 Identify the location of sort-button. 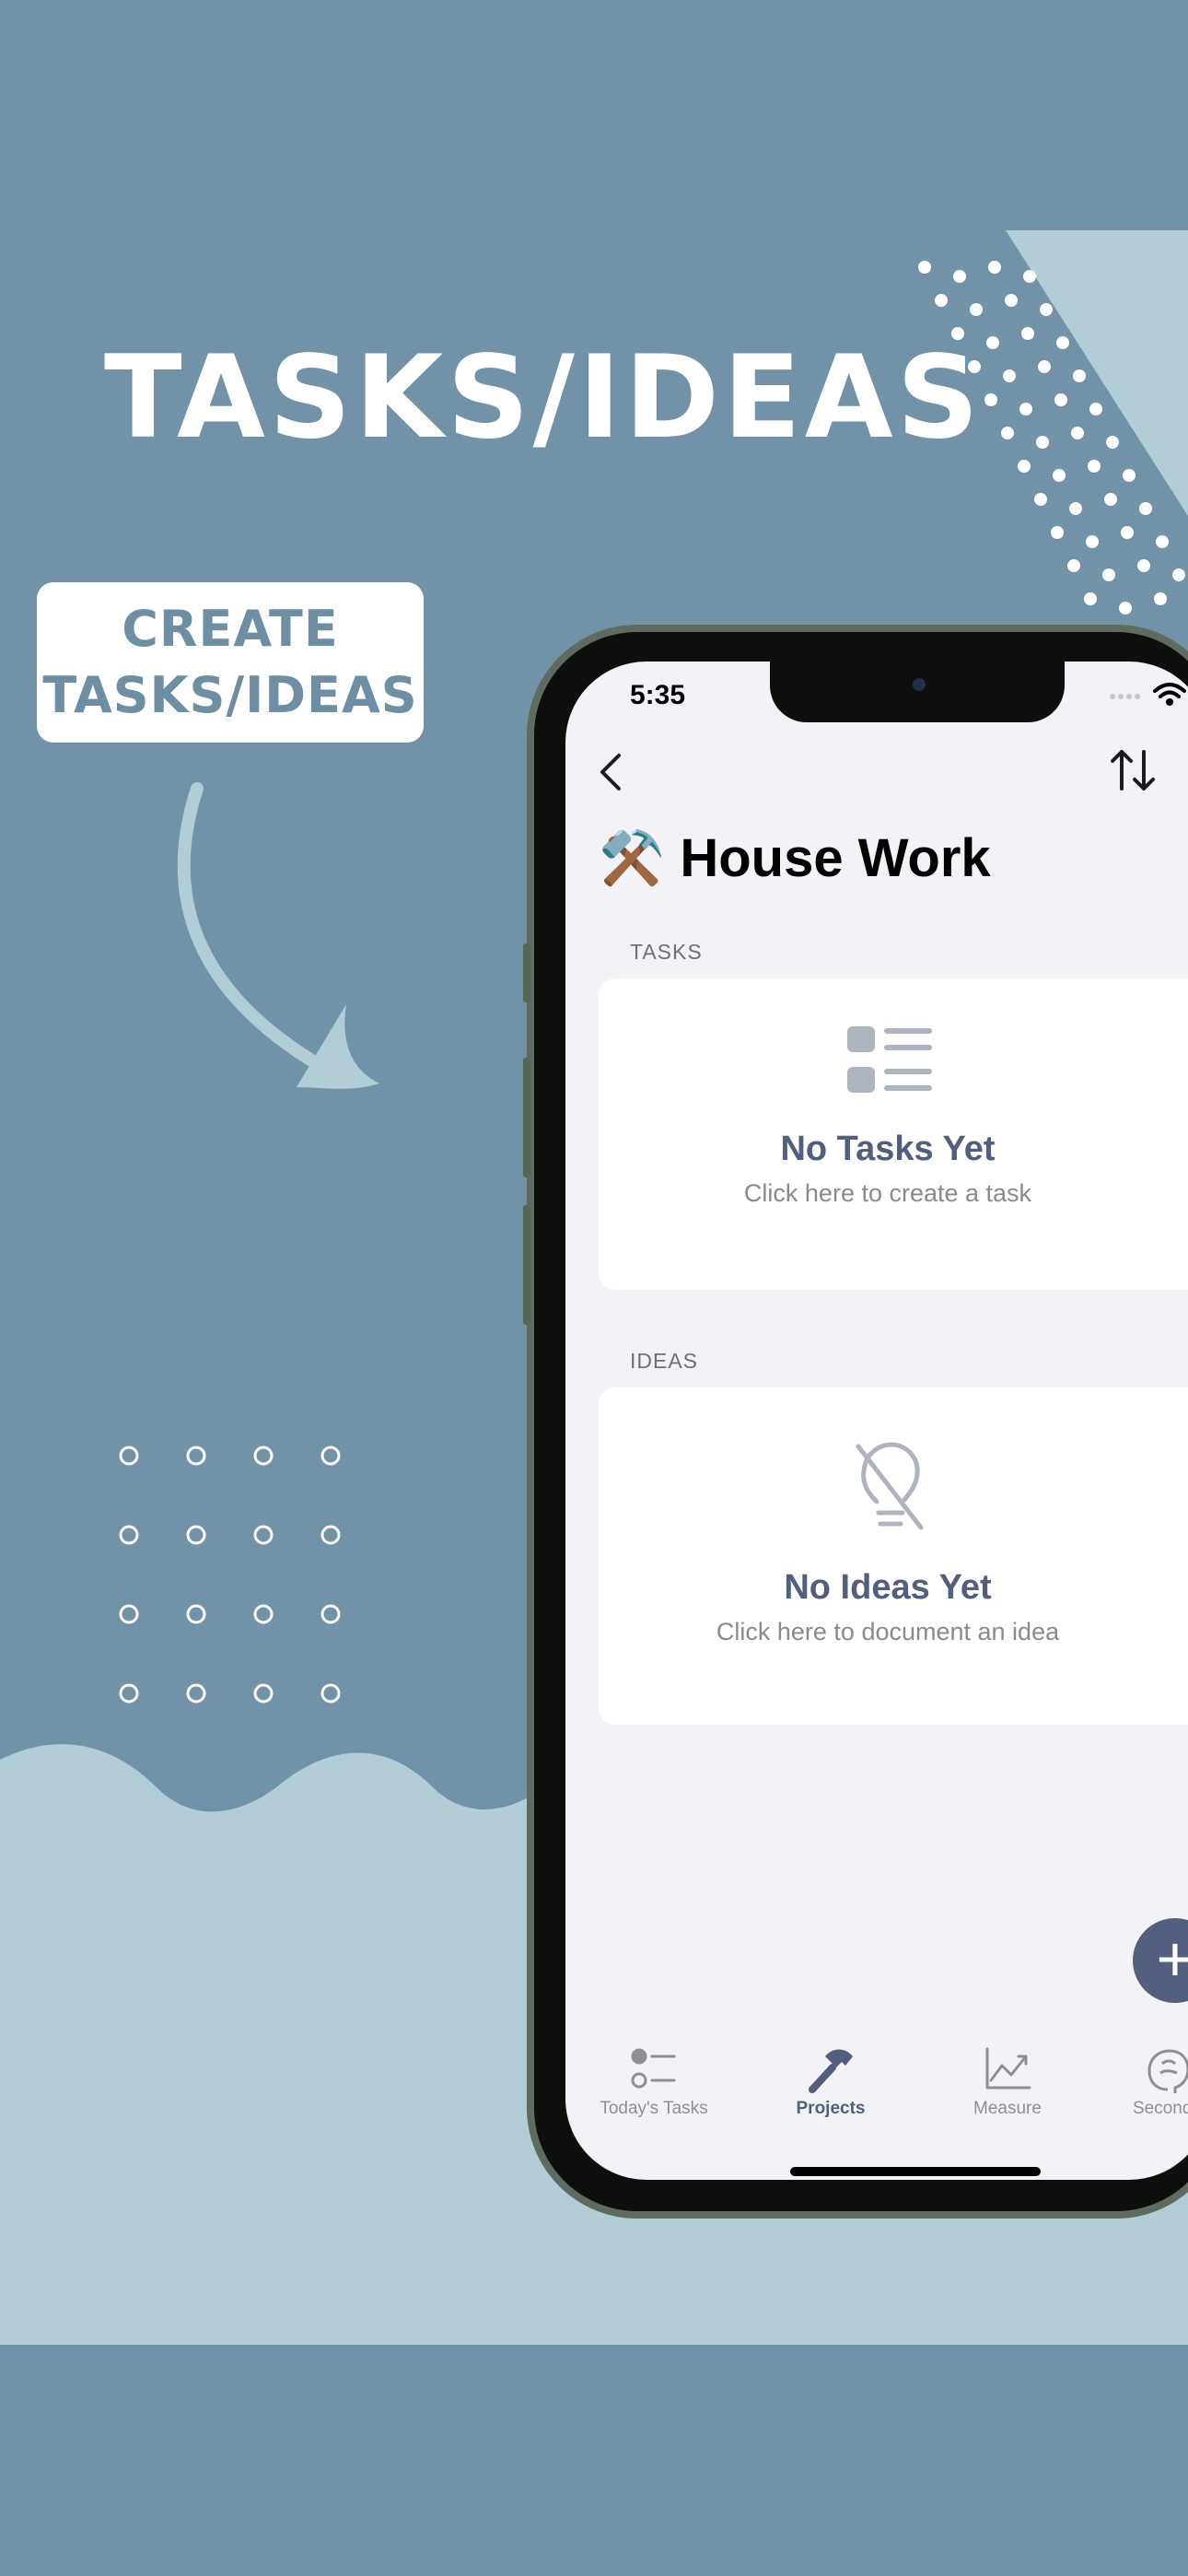
(1132, 770).